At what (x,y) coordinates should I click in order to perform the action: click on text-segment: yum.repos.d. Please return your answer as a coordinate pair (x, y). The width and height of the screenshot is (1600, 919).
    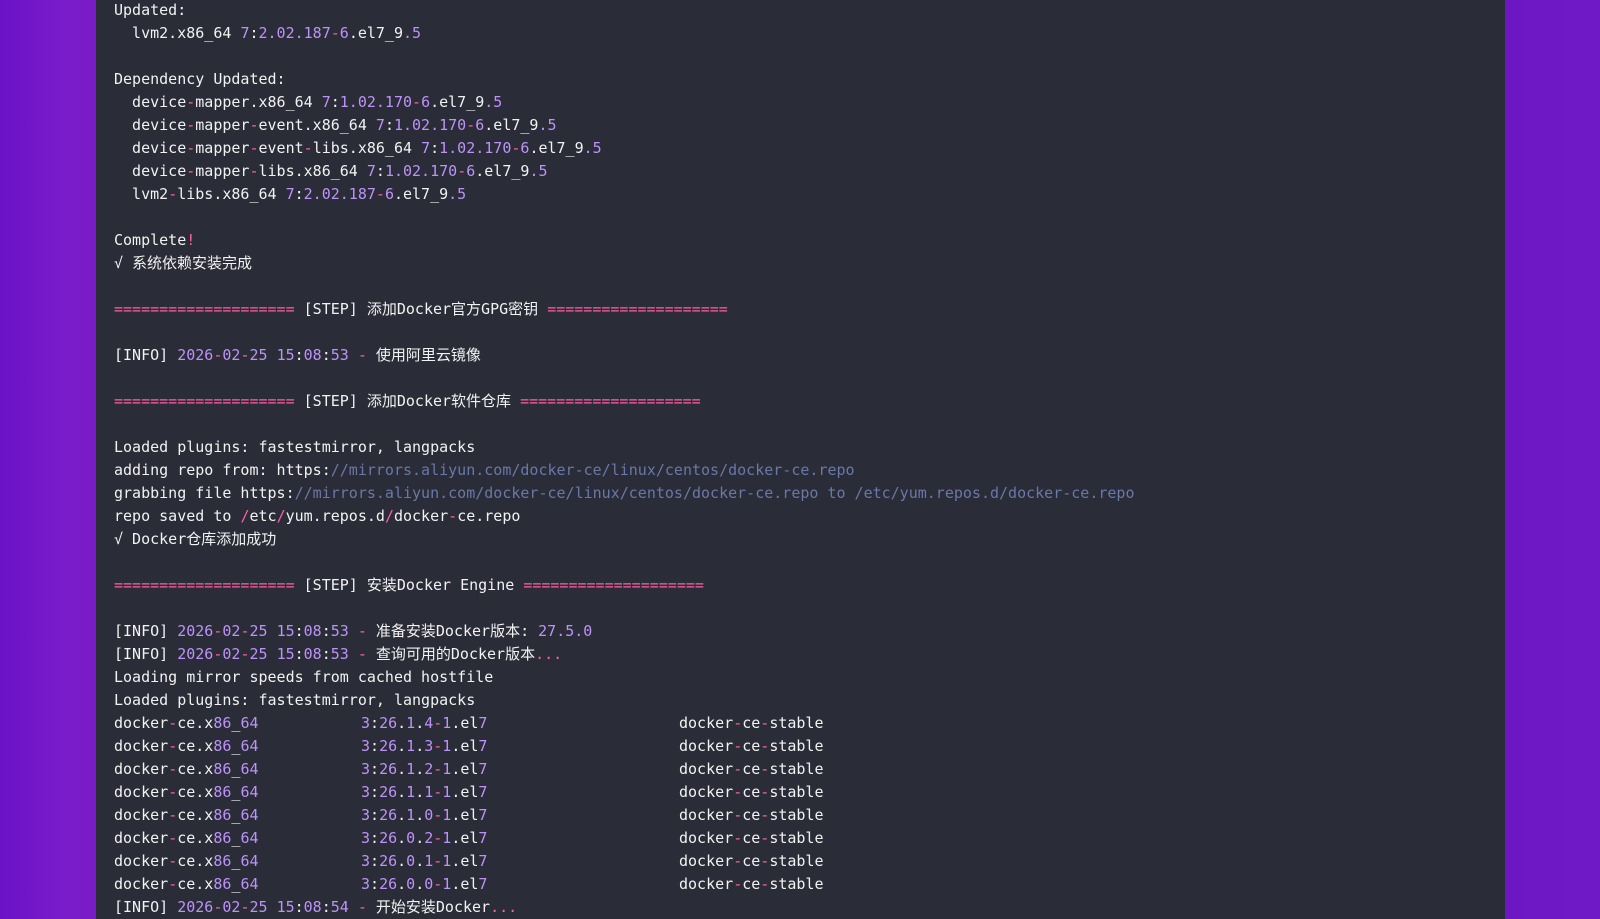
    Looking at the image, I should click on (335, 516).